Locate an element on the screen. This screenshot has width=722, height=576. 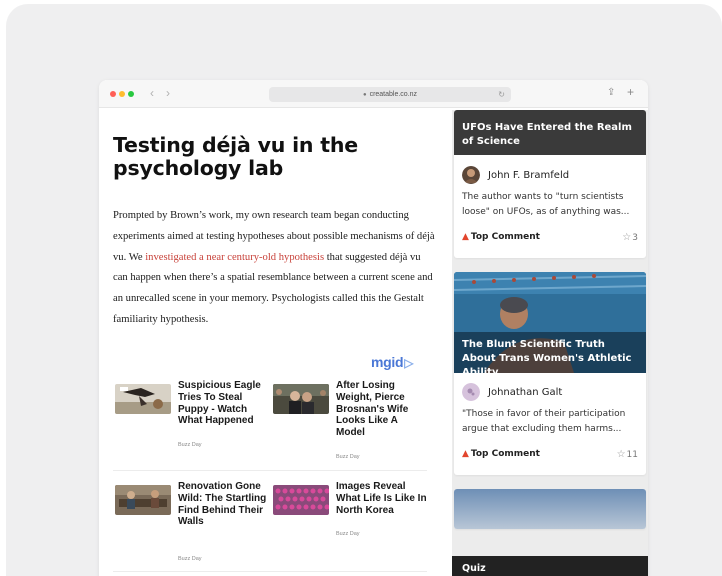
author-name: John F. Bramfeld is located at coordinates (529, 175).